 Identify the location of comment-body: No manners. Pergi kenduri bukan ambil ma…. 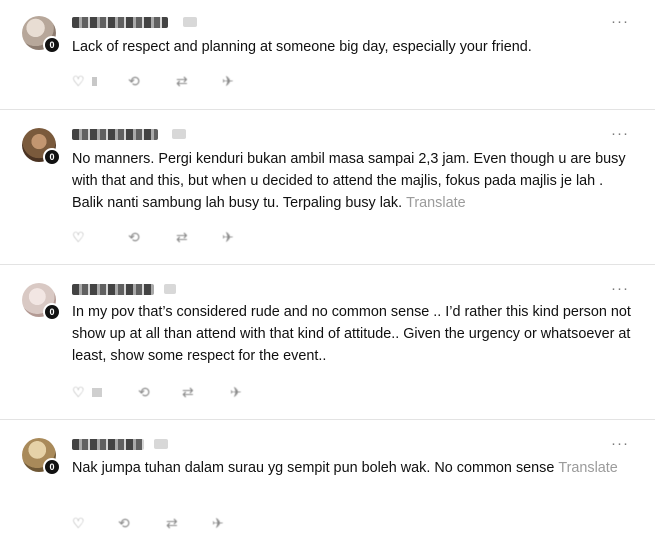
(349, 181).